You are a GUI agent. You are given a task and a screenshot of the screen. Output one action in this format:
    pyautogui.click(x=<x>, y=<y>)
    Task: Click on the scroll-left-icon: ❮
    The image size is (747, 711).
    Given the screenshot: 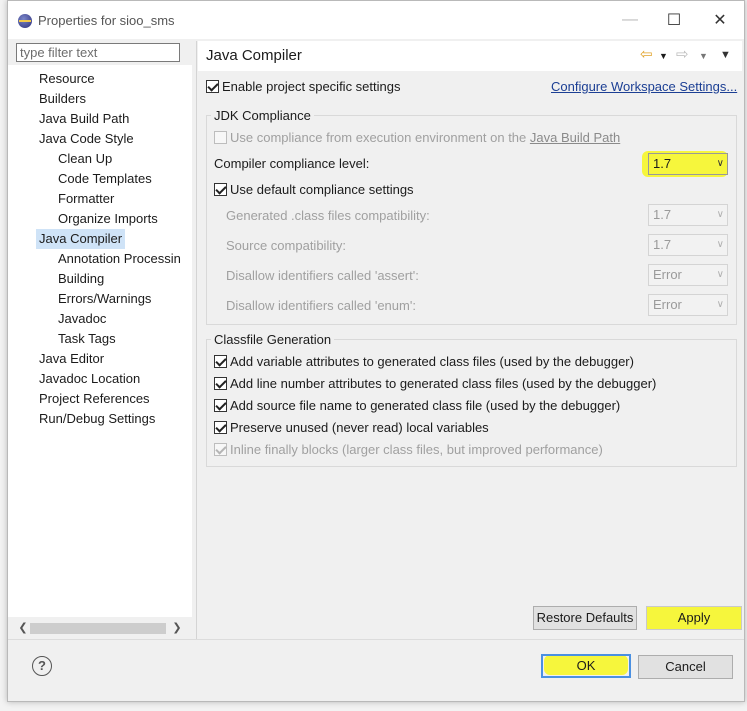 What is the action you would take?
    pyautogui.click(x=23, y=628)
    